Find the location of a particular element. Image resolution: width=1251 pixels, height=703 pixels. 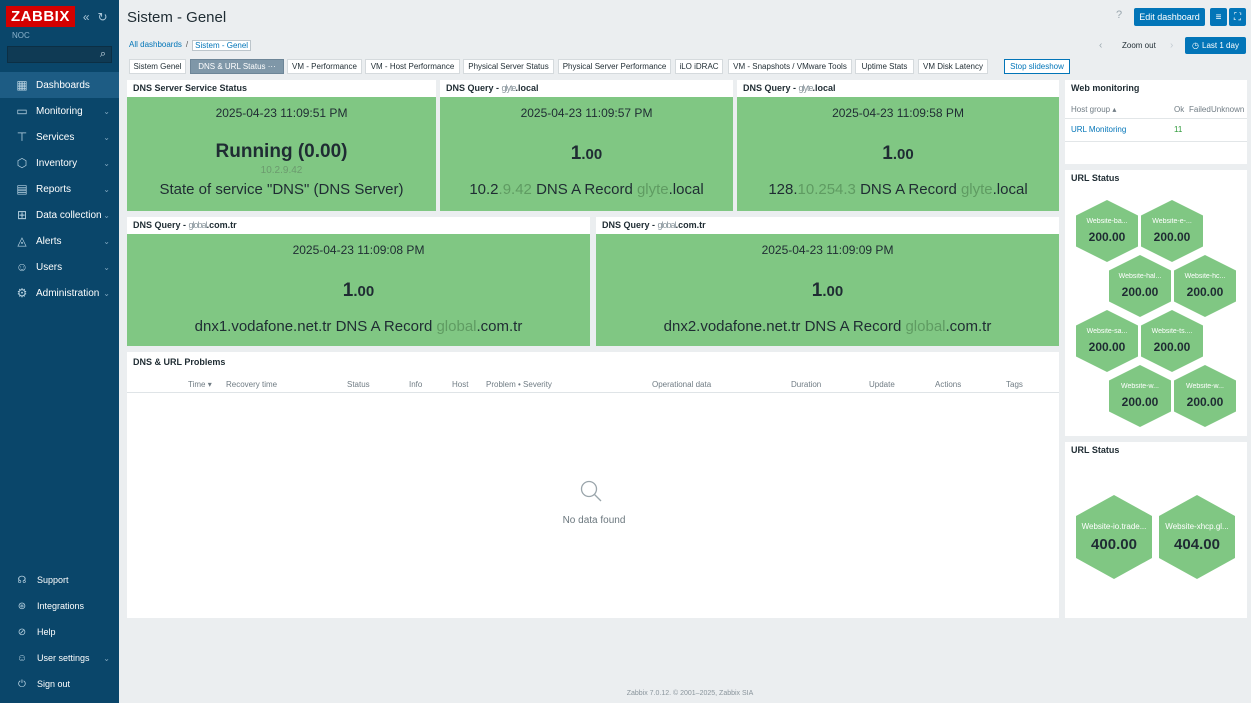

sidebar-item-reports: ▤ Reports ⌄ is located at coordinates (59, 189).